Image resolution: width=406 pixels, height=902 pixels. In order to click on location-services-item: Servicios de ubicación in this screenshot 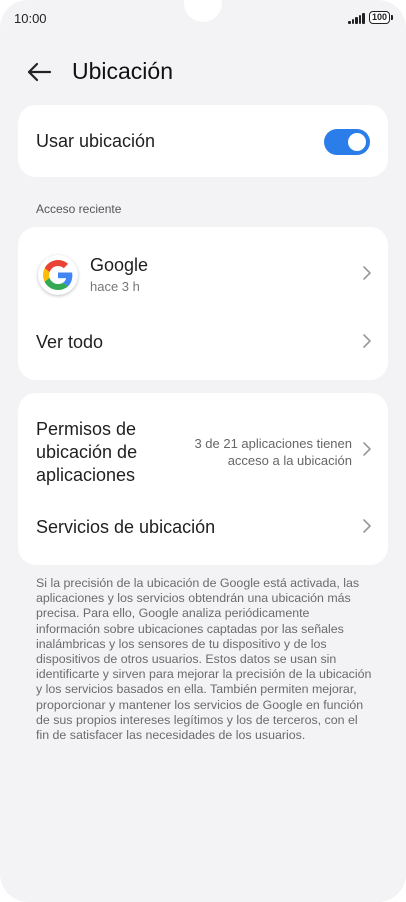, I will do `click(203, 532)`.